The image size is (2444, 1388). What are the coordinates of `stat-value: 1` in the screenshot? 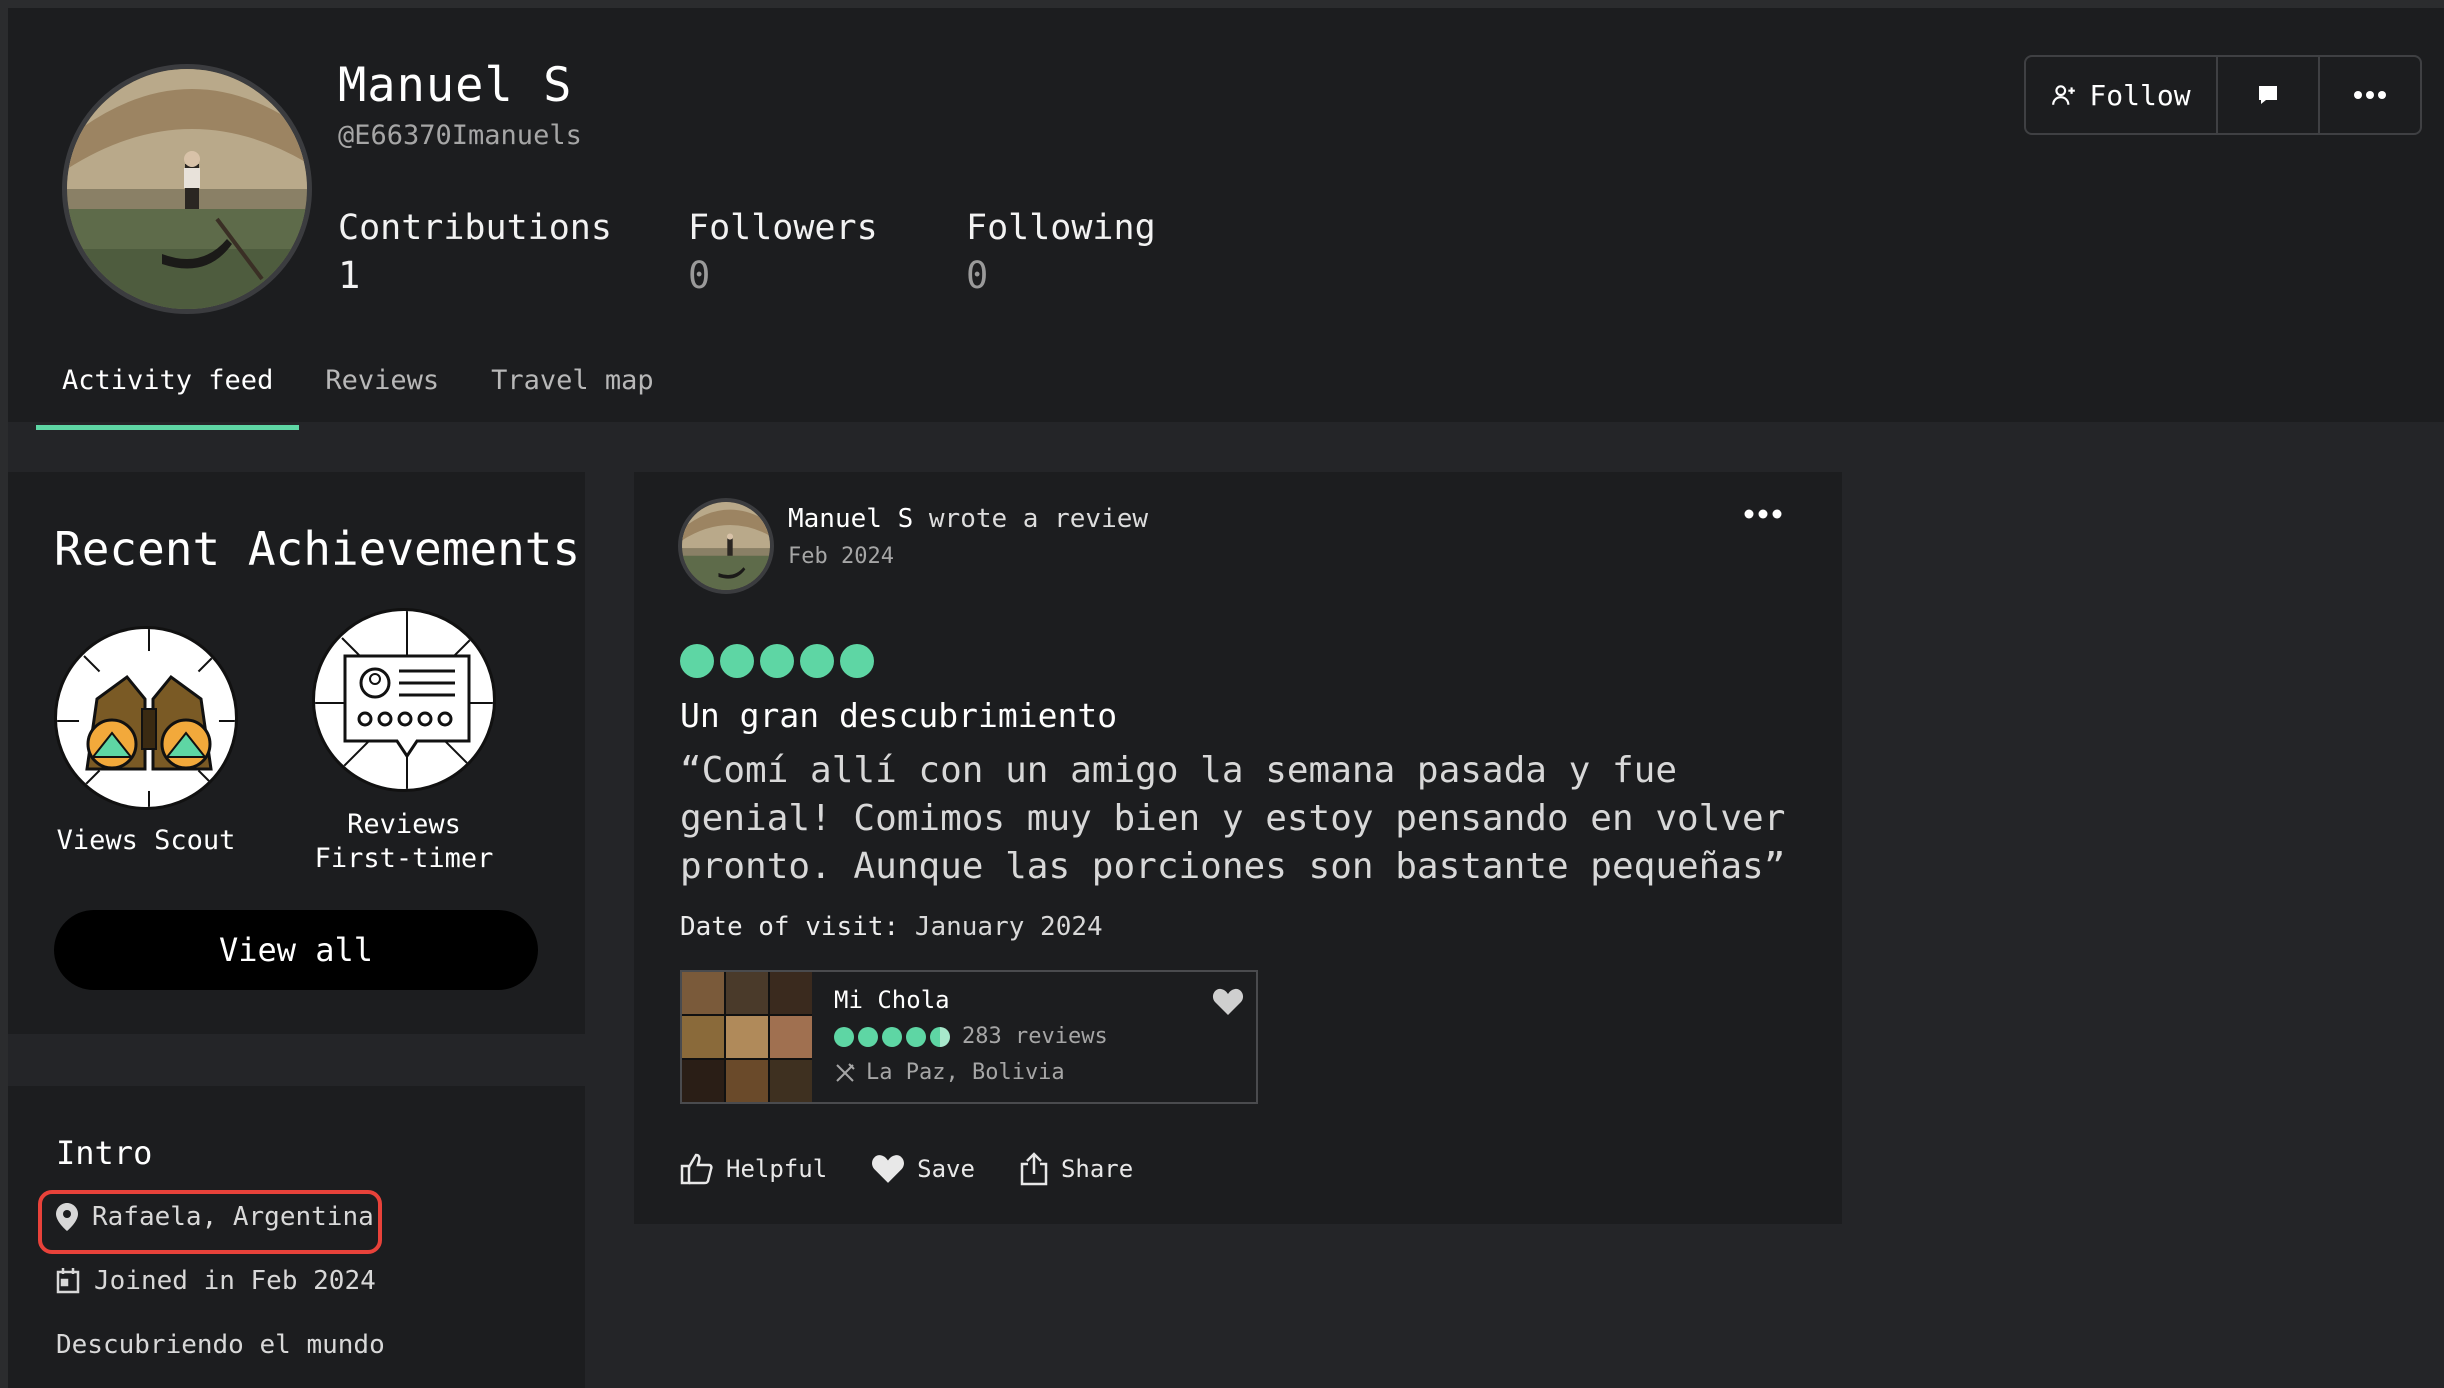 It's located at (349, 275).